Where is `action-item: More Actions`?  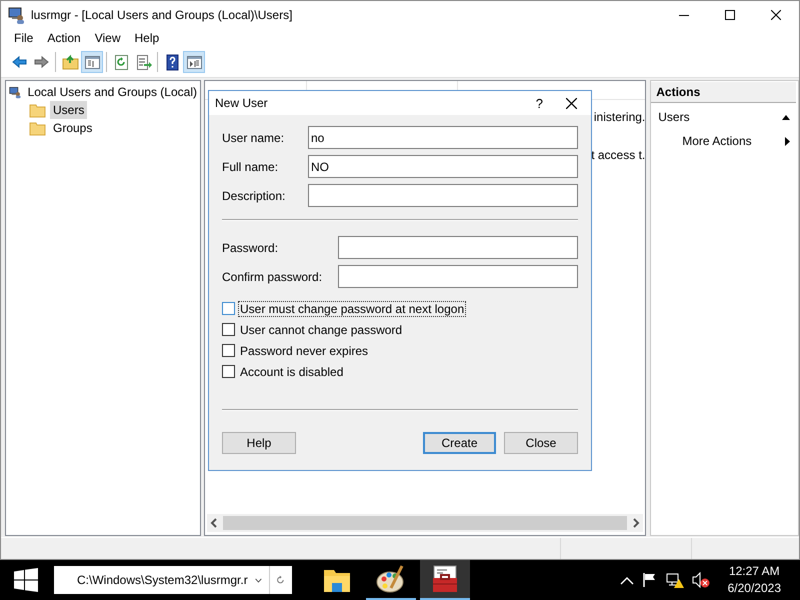
action-item: More Actions is located at coordinates (733, 141).